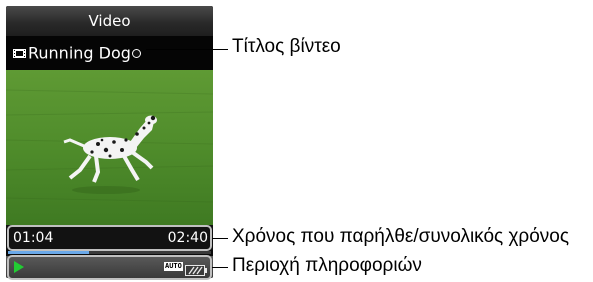  I want to click on time-callout-line, so click(220, 238).